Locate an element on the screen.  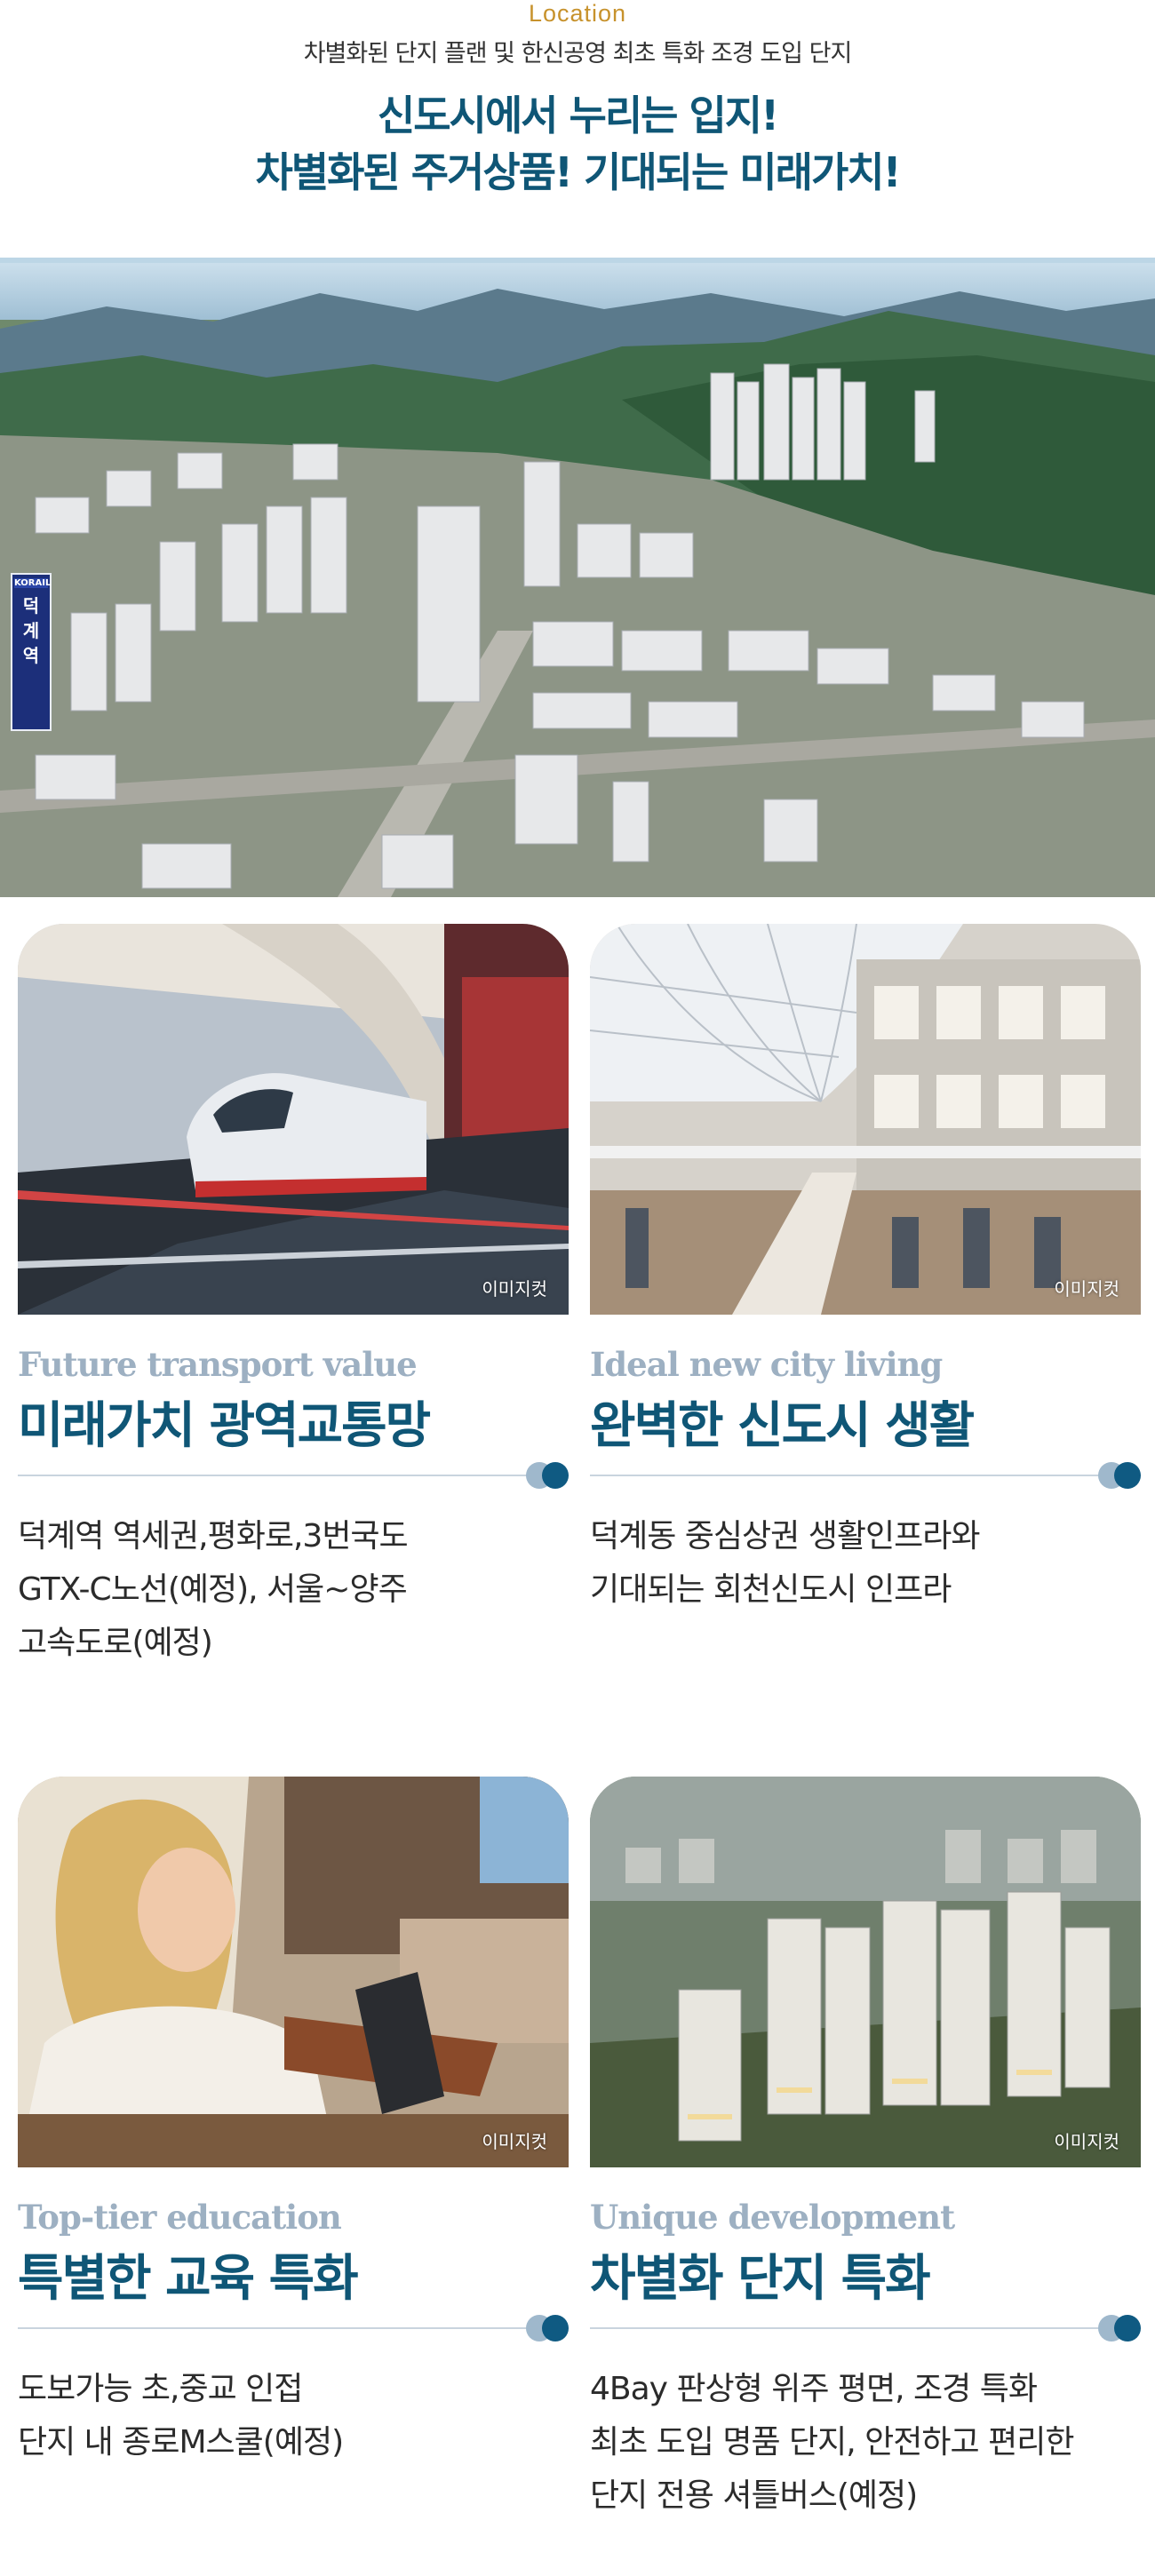
section-subtitle: 차별화된 단지 플랜 및 한신공영 최초 특화 조경 도입 단지 is located at coordinates (578, 54).